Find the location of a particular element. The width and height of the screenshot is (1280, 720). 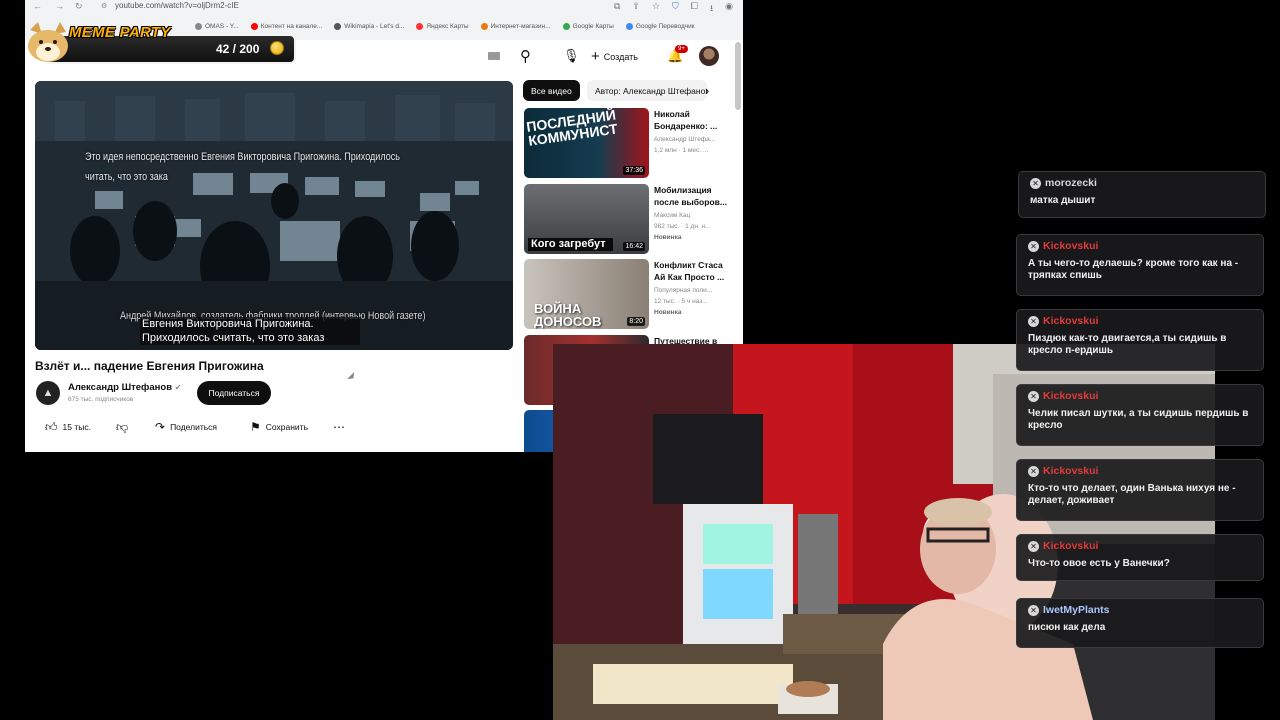

like-count: 15 тыс. is located at coordinates (76, 427).